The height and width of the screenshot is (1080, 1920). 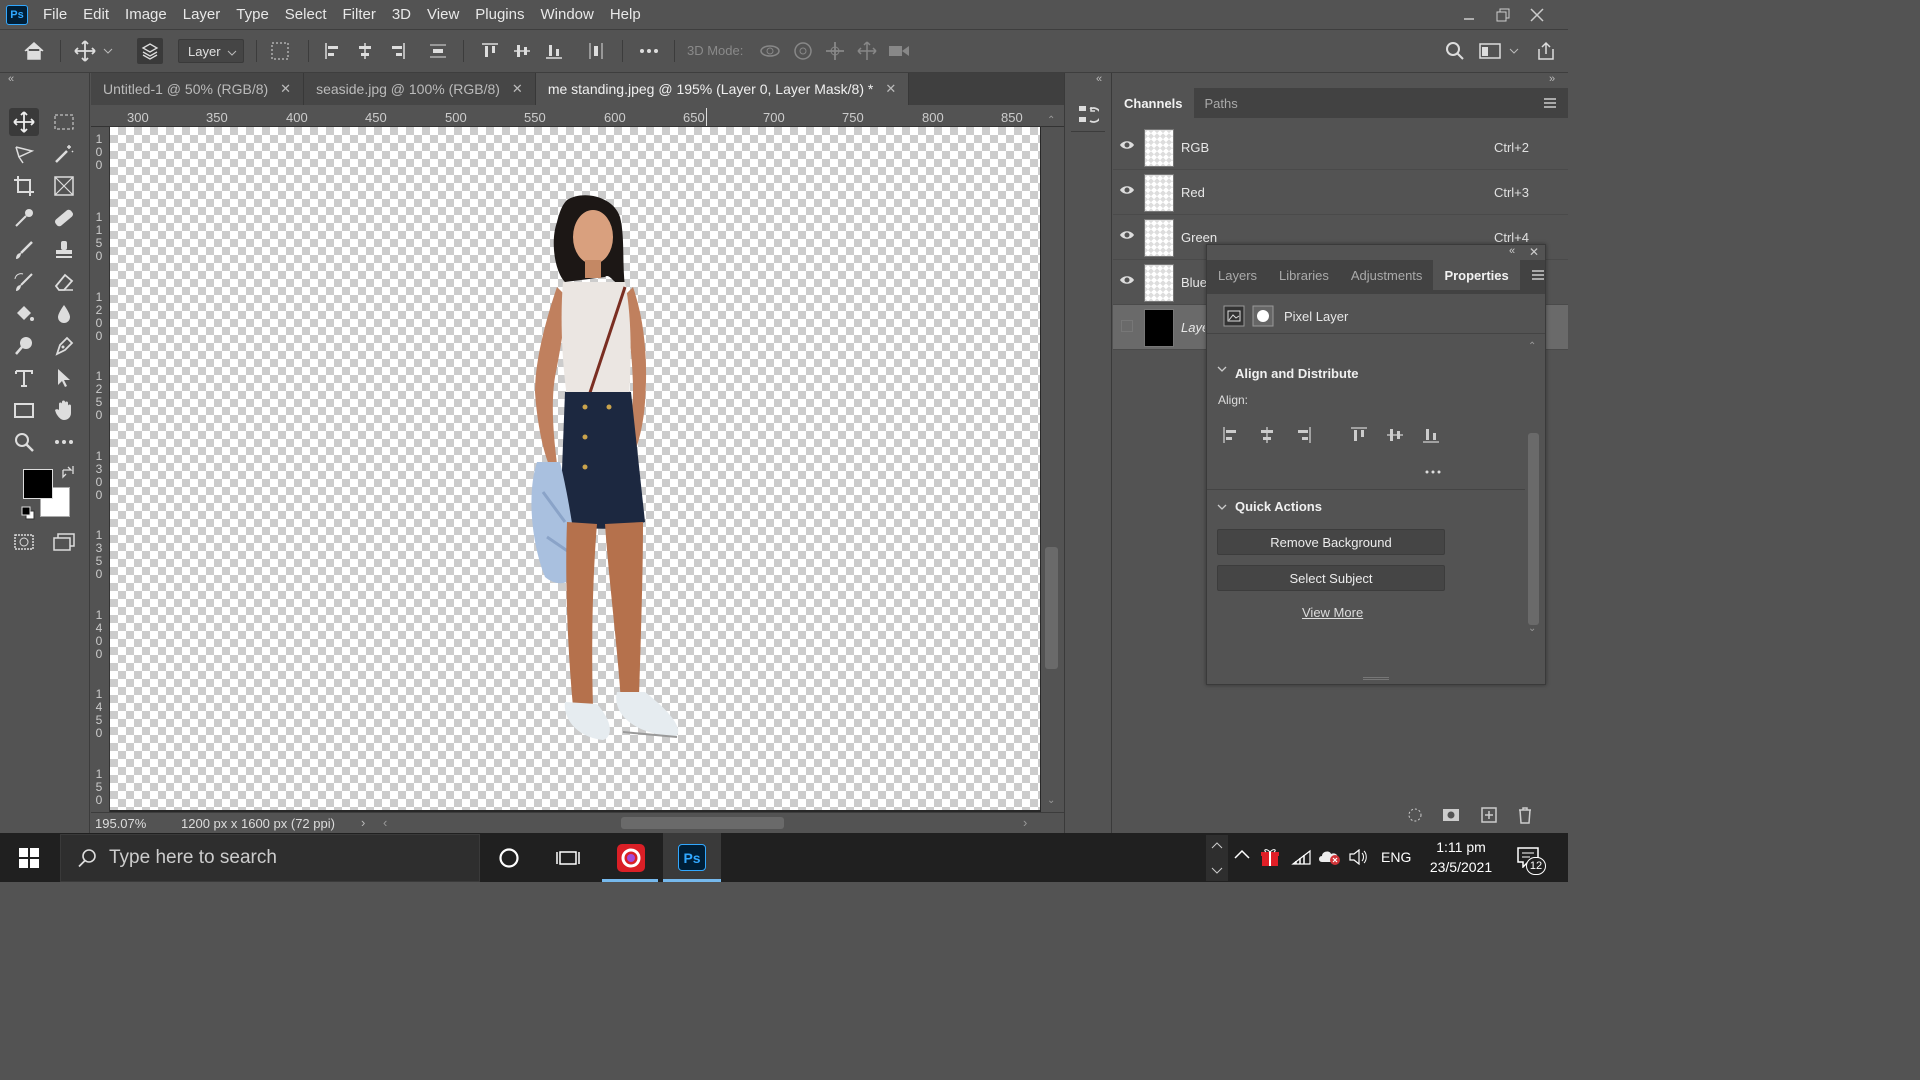 I want to click on brush-tool-icon, so click(x=24, y=250).